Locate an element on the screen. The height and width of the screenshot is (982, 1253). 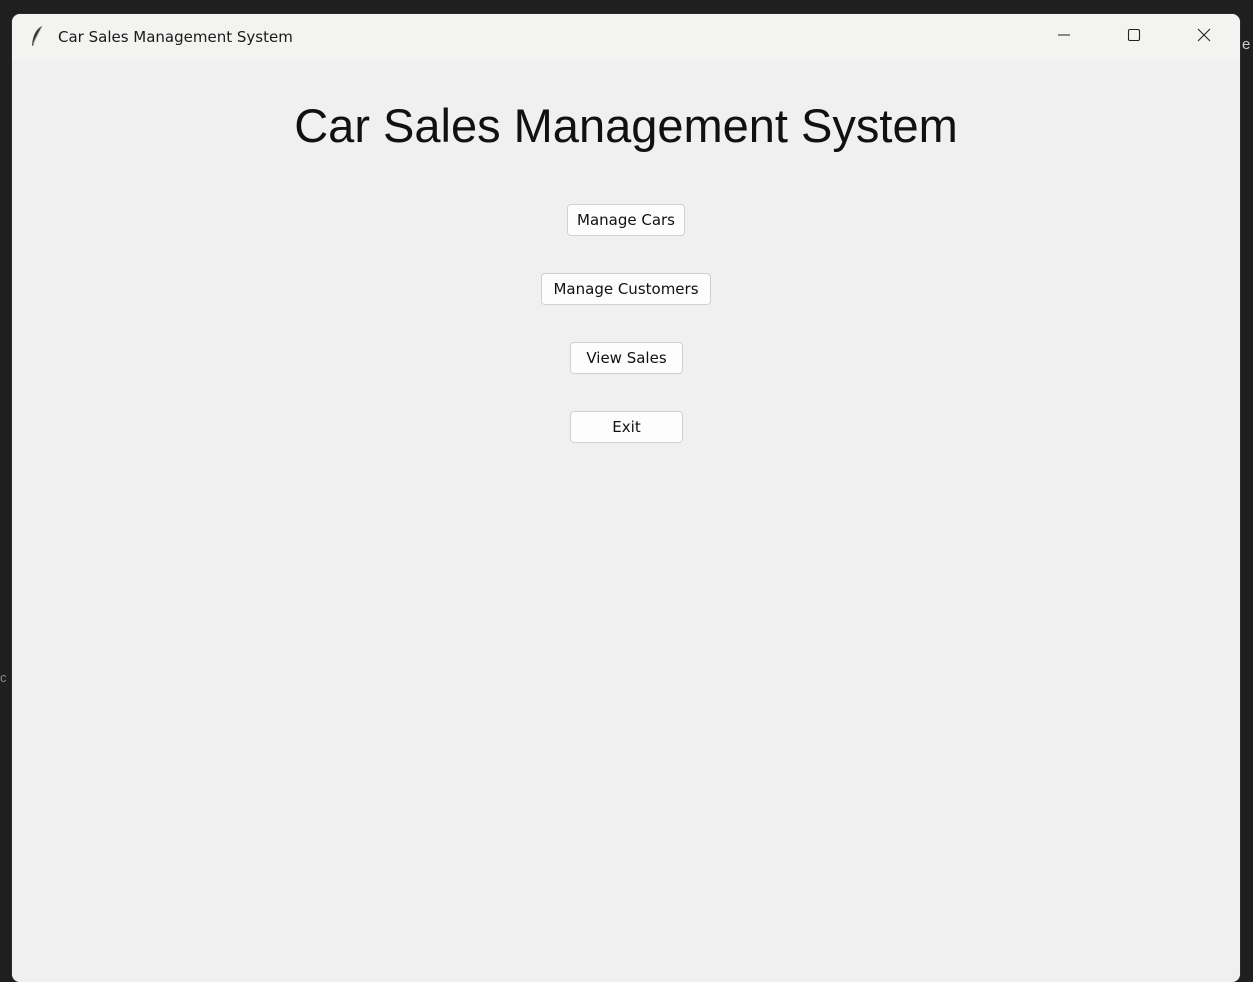
view-sales-button: View Sales is located at coordinates (626, 358).